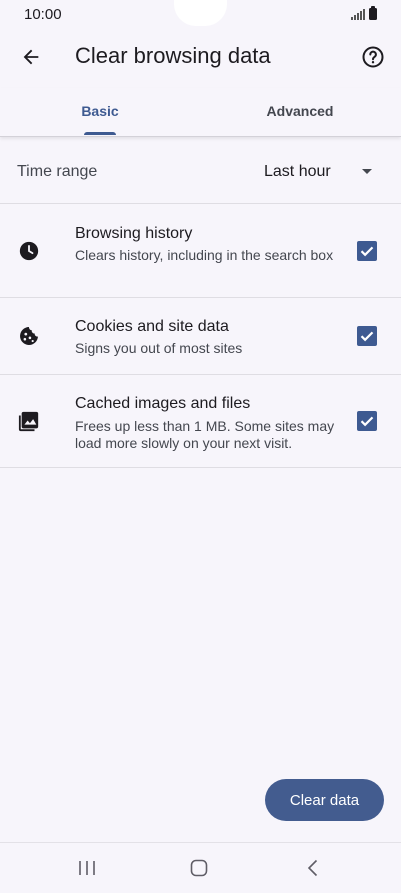 Image resolution: width=401 pixels, height=893 pixels. I want to click on tab-indicator, so click(100, 133).